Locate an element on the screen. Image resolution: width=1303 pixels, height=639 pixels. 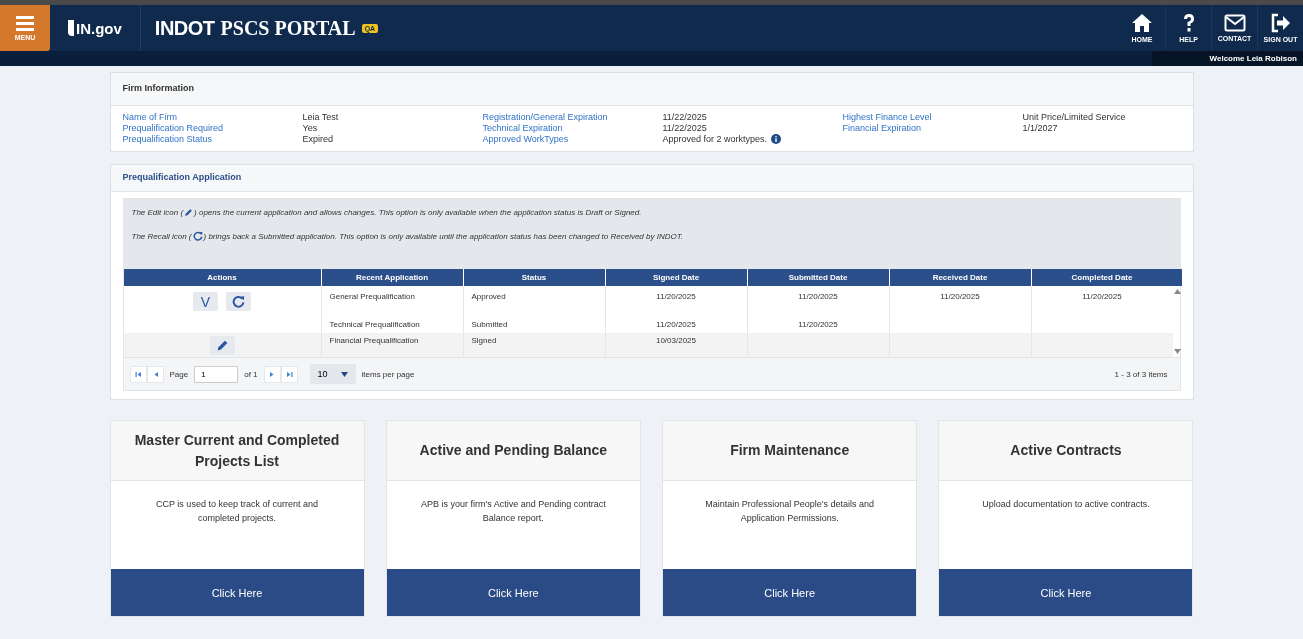
table-cell: Signed is located at coordinates (533, 345).